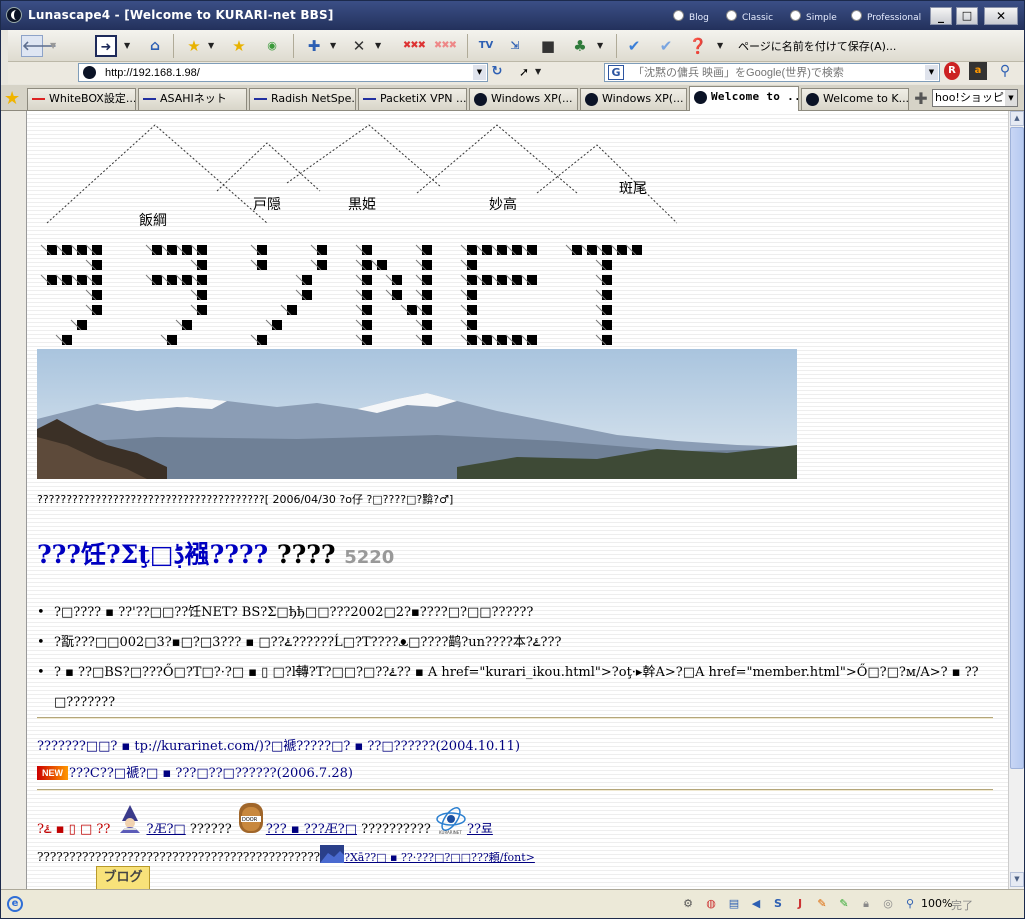 This screenshot has width=1025, height=919. I want to click on activex-icon: ✎, so click(844, 904).